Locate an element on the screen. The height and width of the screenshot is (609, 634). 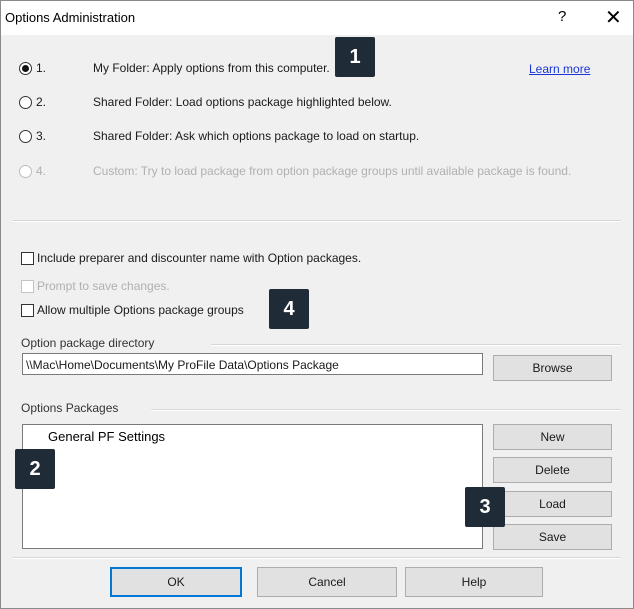
directory-group-label: Option package directory is located at coordinates (88, 343).